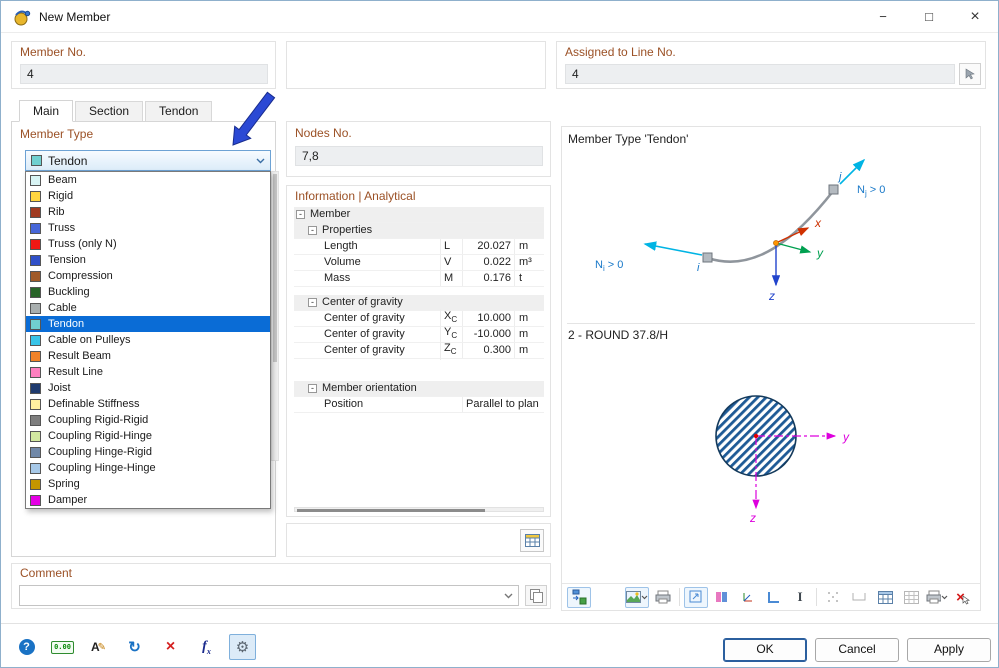 This screenshot has width=999, height=668. I want to click on member-no-label: Member No., so click(53, 52).